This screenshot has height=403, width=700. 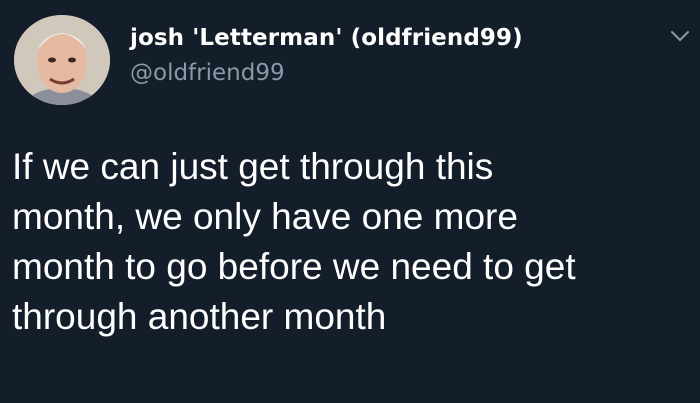 What do you see at coordinates (680, 36) in the screenshot?
I see `chevron-down-icon` at bounding box center [680, 36].